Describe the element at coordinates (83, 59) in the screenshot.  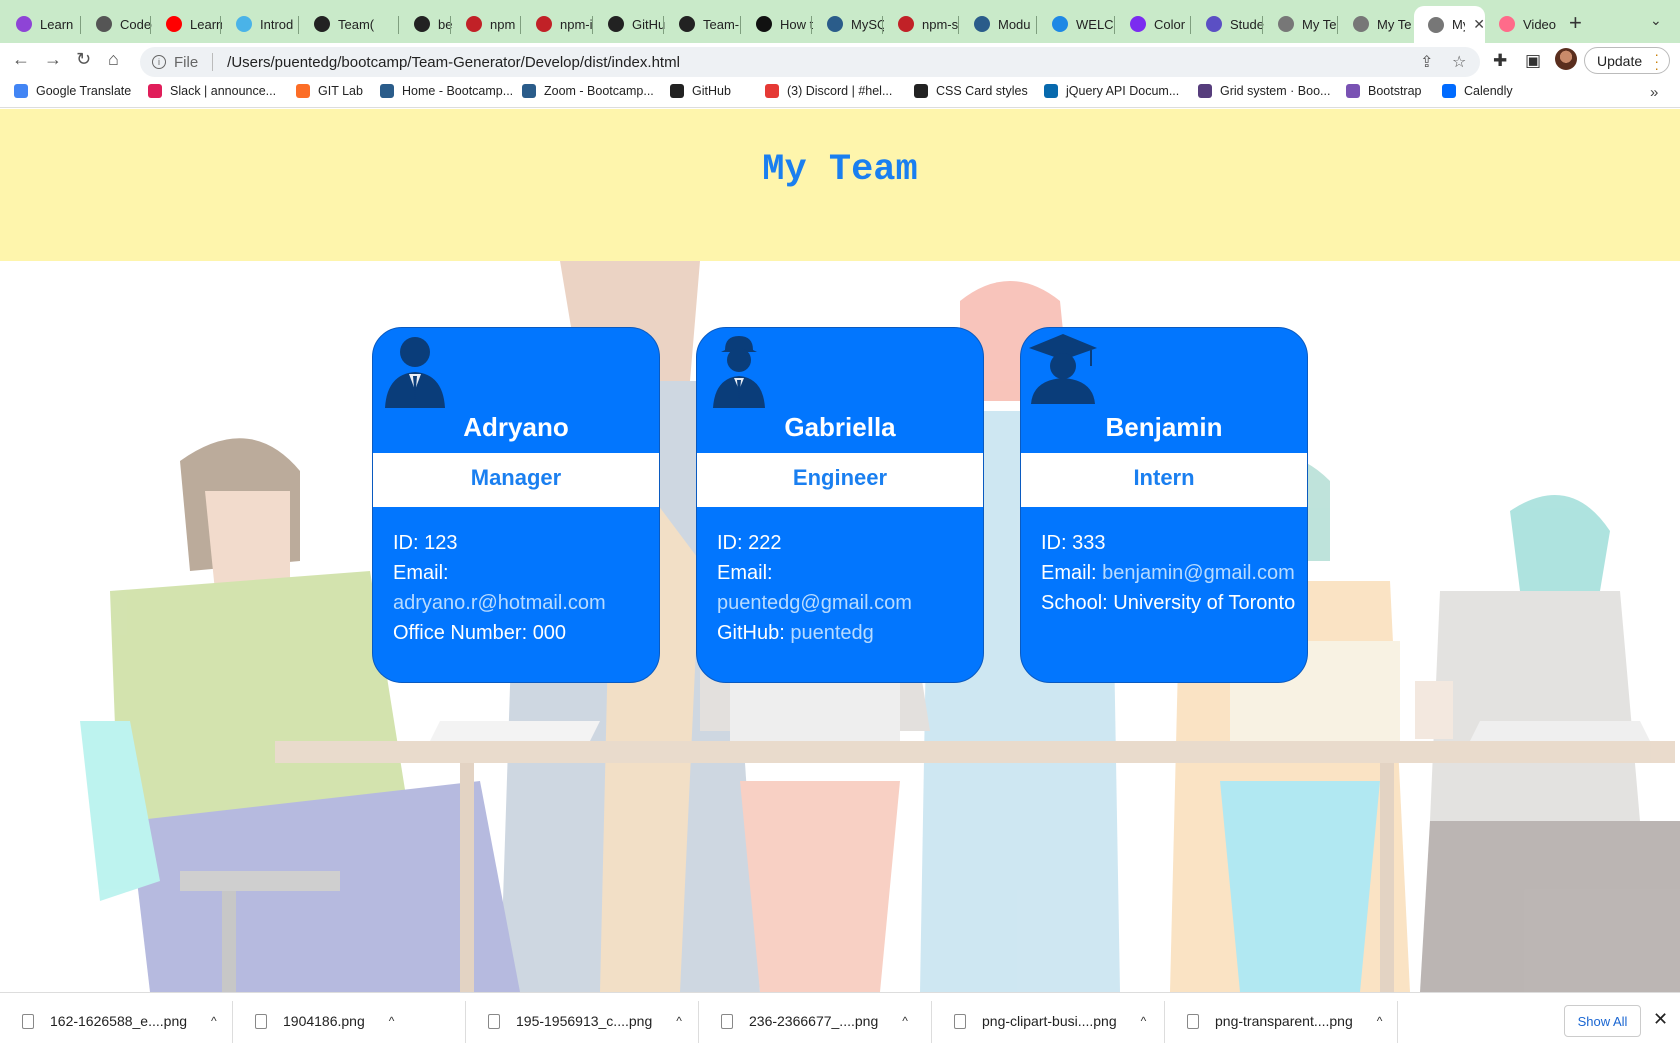
I see `reload-icon: ↻` at that location.